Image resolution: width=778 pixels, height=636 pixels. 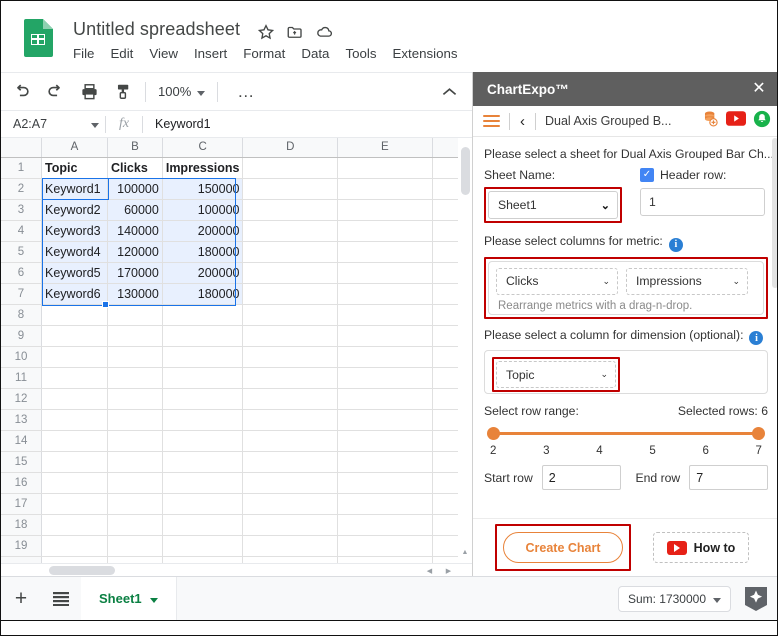 I want to click on cell-c11, so click(x=203, y=378).